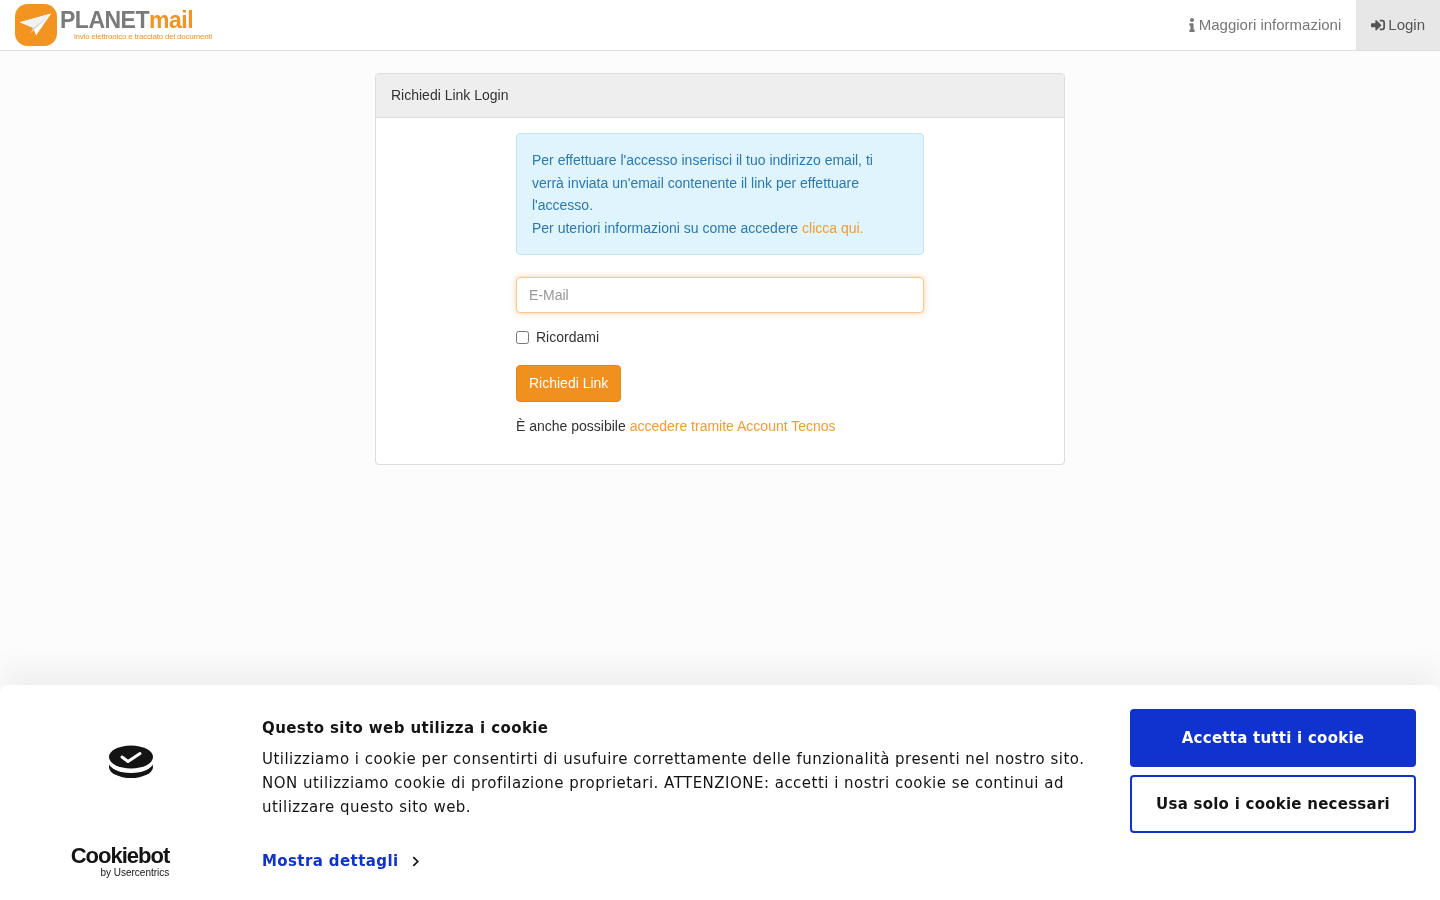  Describe the element at coordinates (36, 25) in the screenshot. I see `paper-plane-logo-icon` at that location.